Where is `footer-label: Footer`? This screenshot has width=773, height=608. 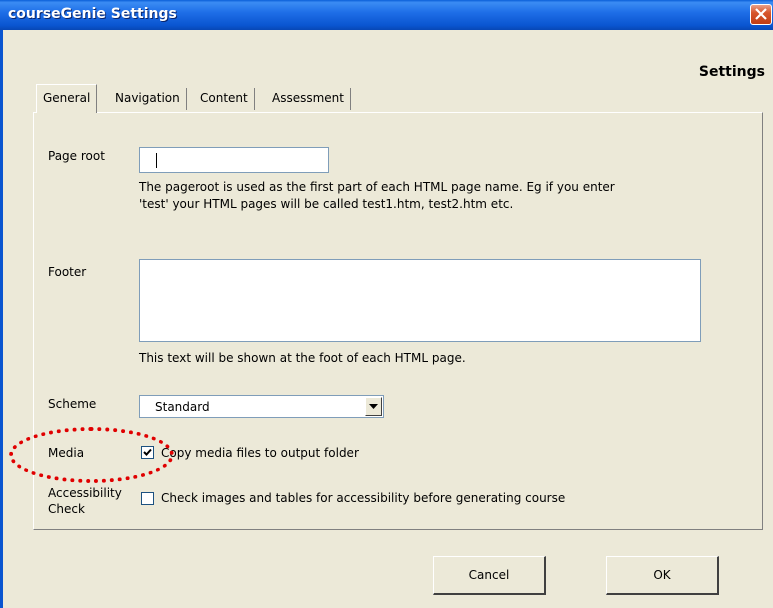
footer-label: Footer is located at coordinates (67, 272).